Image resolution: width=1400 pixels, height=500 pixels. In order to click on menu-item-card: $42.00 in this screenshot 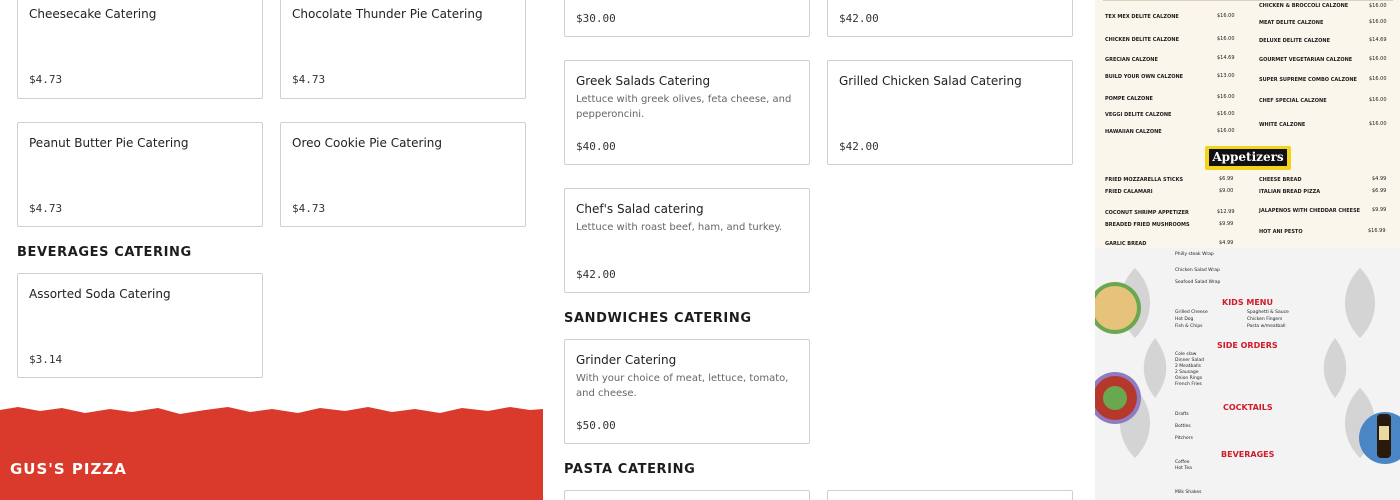, I will do `click(950, 18)`.